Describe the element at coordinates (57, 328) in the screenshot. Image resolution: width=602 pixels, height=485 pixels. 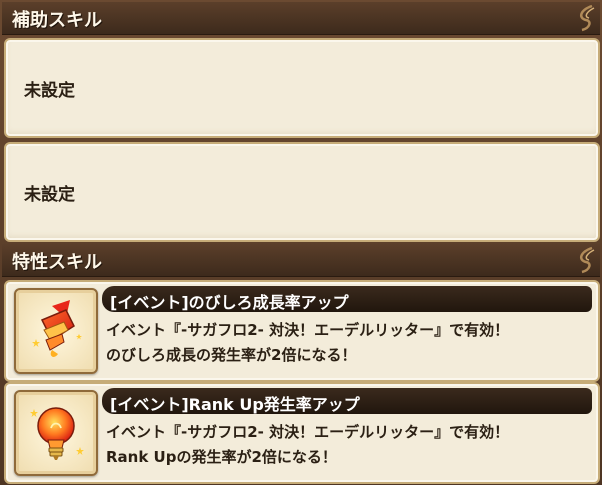
I see `firework-rocket-icon` at that location.